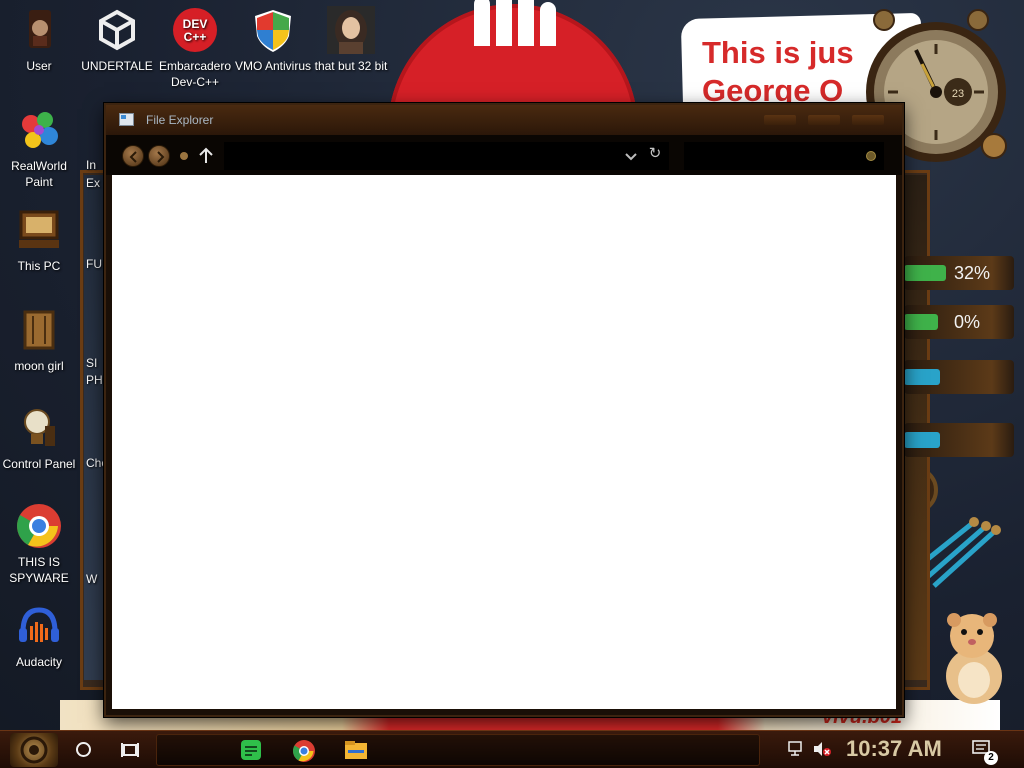 This screenshot has height=768, width=1024. Describe the element at coordinates (972, 273) in the screenshot. I see `cpu-meter-label: 32%` at that location.